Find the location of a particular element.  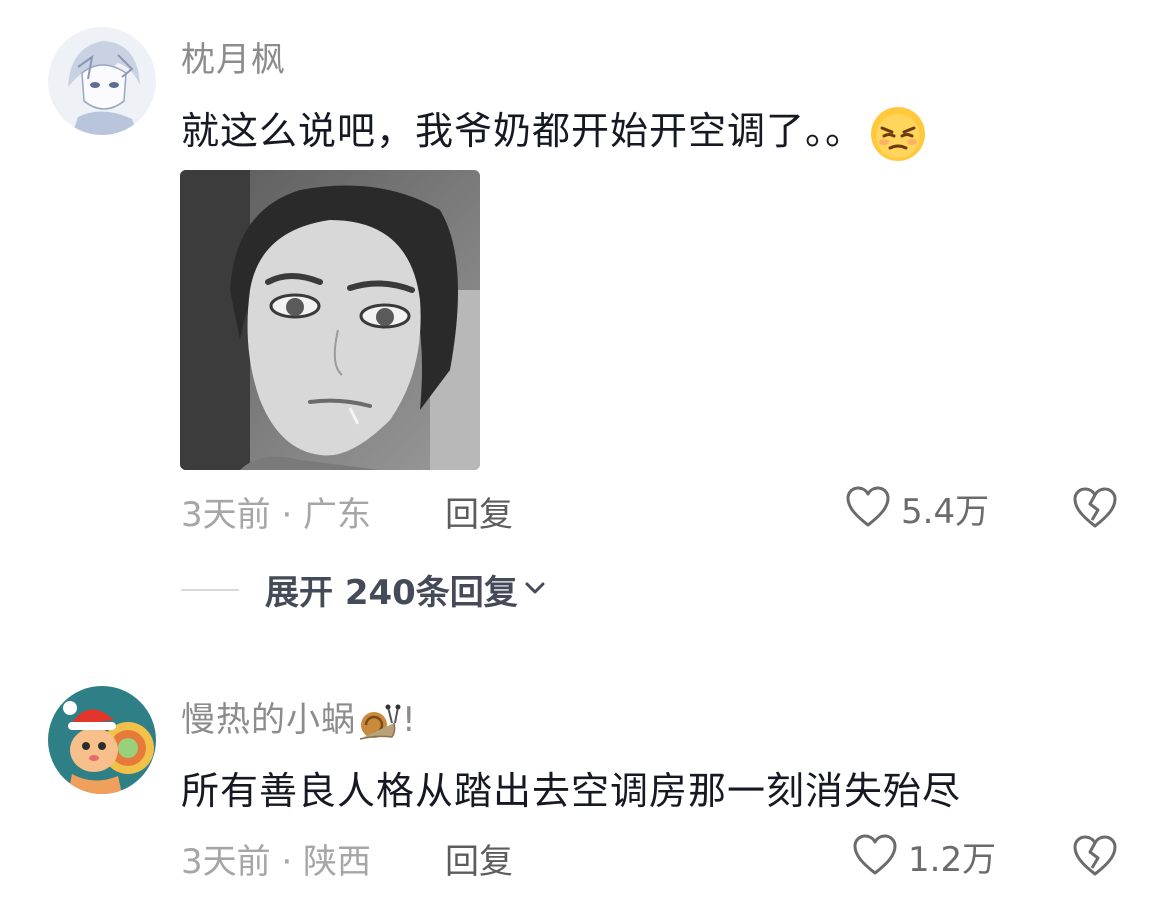

expand-replies-label: 展开 240条回复 is located at coordinates (391, 593).